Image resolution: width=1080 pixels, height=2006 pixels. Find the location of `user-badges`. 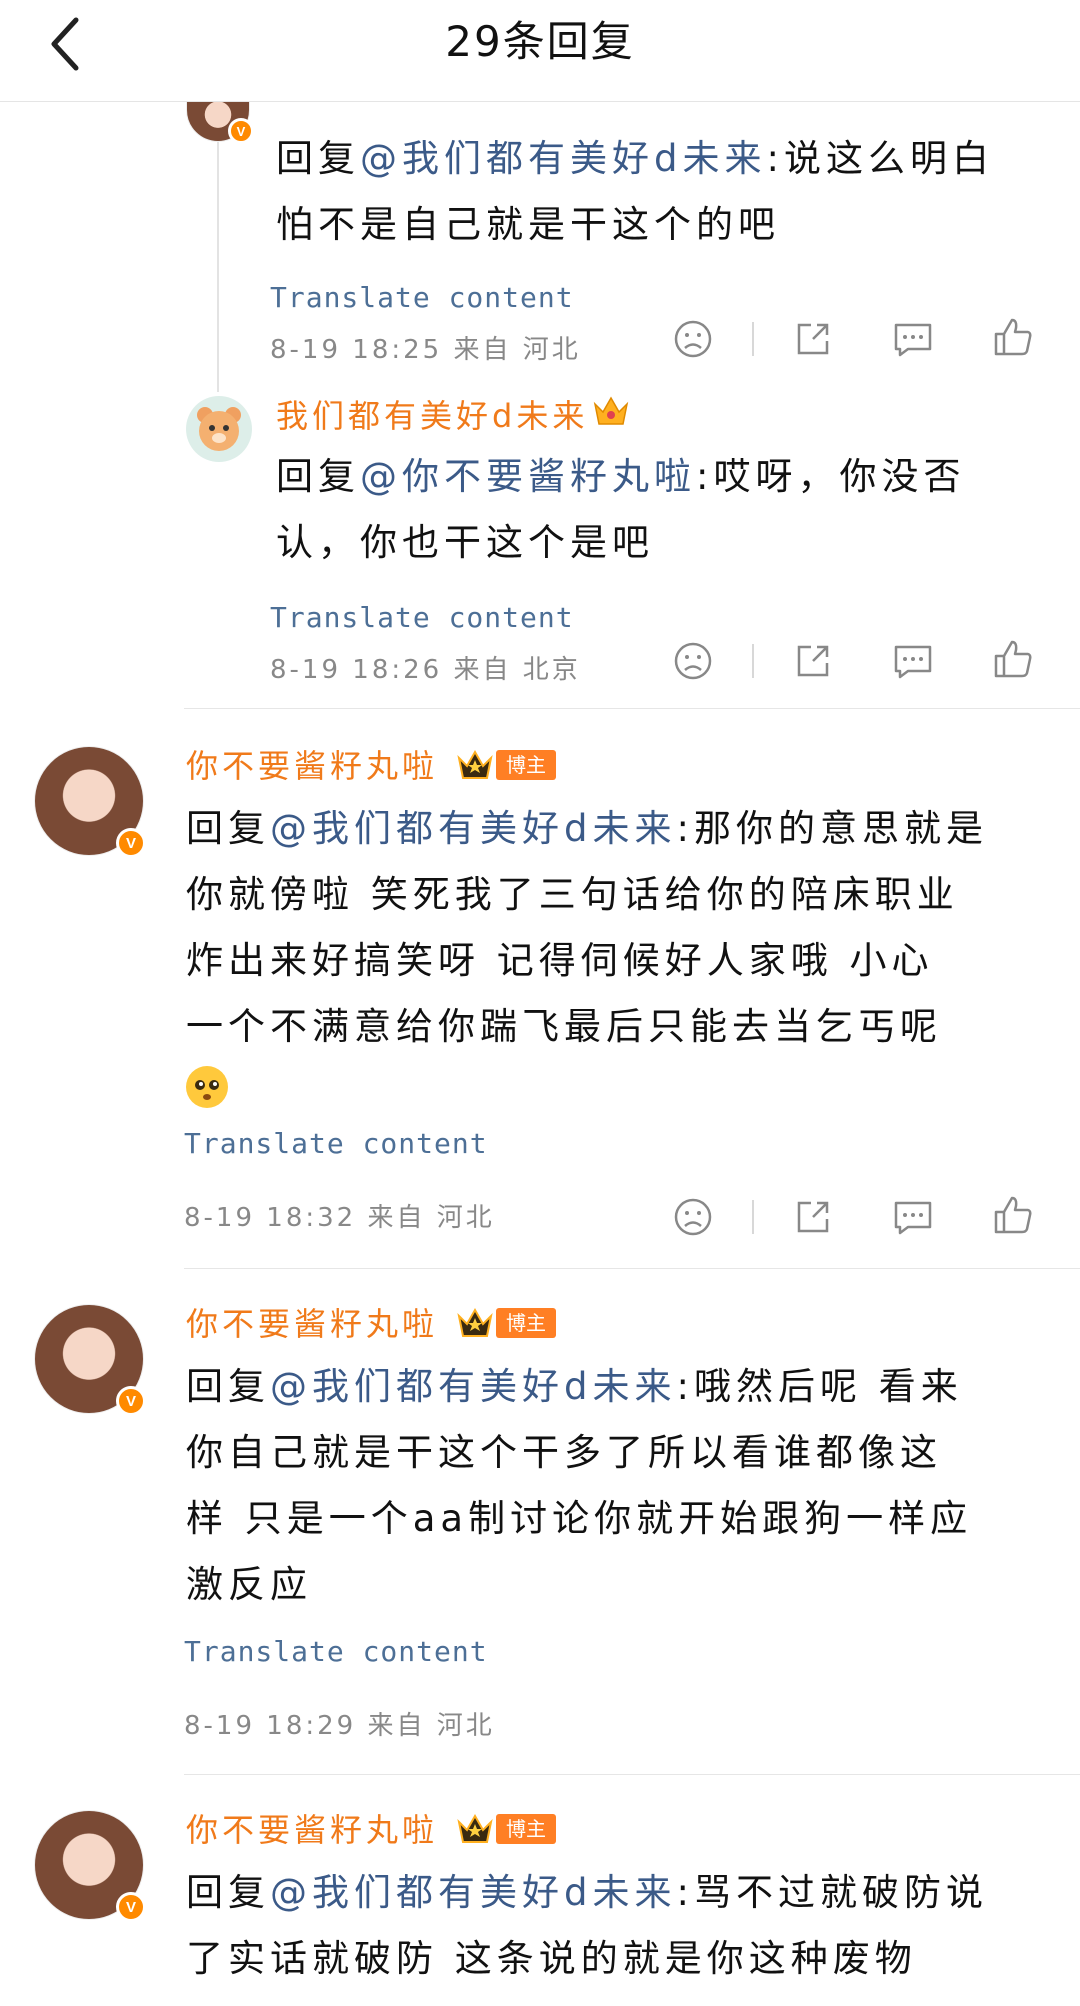

user-badges is located at coordinates (611, 411).